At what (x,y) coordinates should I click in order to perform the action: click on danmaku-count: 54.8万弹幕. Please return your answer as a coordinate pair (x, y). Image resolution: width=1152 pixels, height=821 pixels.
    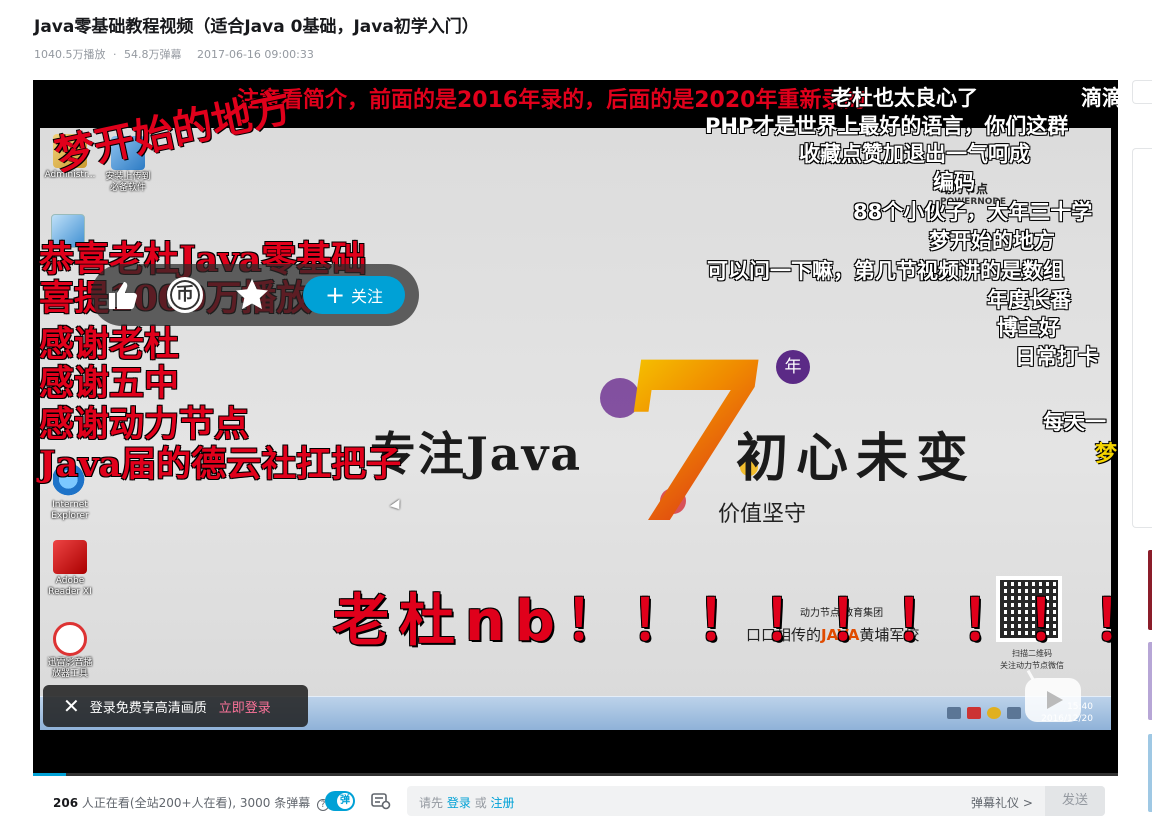
    Looking at the image, I should click on (153, 54).